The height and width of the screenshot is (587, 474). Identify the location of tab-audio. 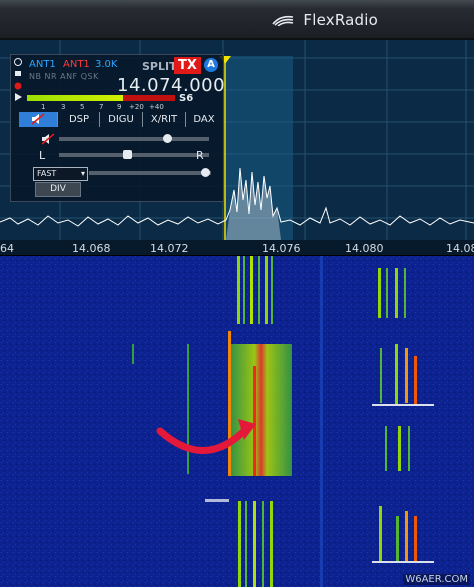
(38, 119).